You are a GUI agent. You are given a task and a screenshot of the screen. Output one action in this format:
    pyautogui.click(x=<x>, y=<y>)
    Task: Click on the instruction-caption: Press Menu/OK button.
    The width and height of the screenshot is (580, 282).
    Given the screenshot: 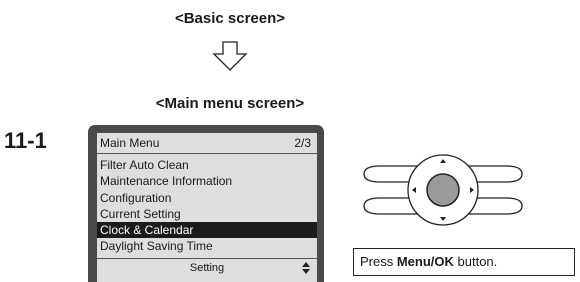 What is the action you would take?
    pyautogui.click(x=464, y=262)
    